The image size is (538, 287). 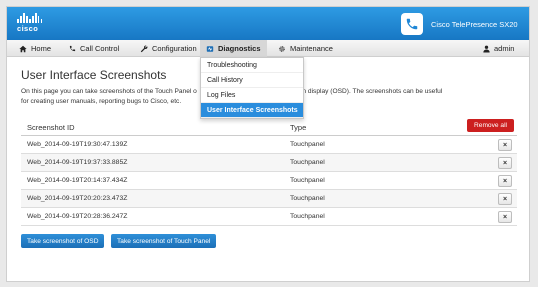 What do you see at coordinates (23, 48) in the screenshot?
I see `home-icon` at bounding box center [23, 48].